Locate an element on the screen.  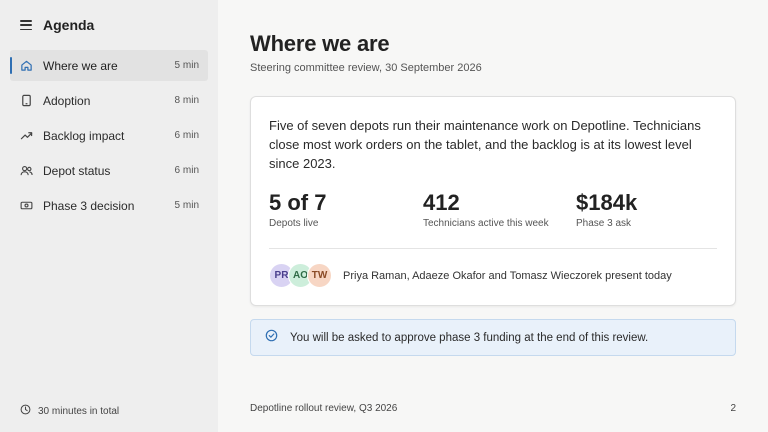
nav-item-depot-status: Depot status 6 min is located at coordinates (109, 170).